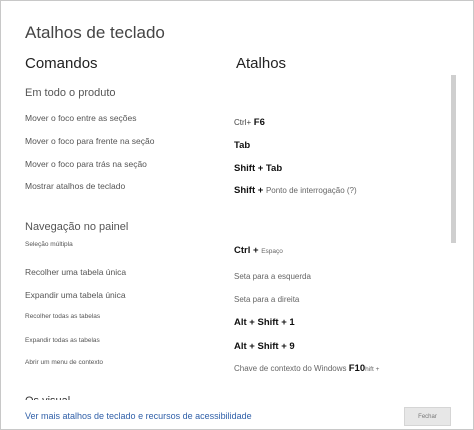  I want to click on shortcut-keys: Alt + Shift + 9, so click(264, 345).